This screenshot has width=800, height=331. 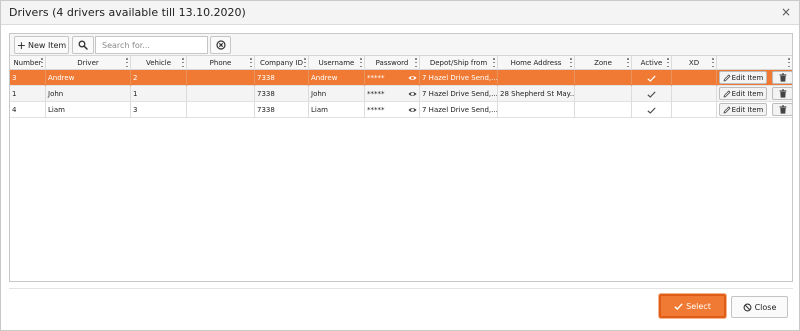 I want to click on cell-username: Andrew, so click(x=337, y=78).